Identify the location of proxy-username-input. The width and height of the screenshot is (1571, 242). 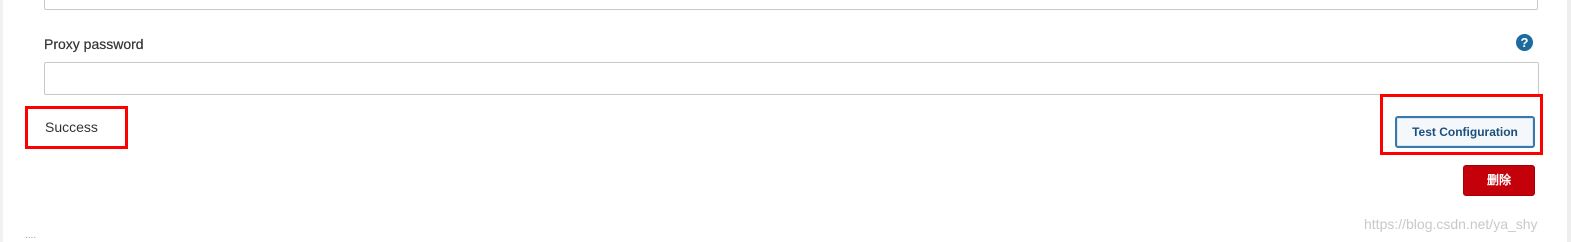
(791, 5).